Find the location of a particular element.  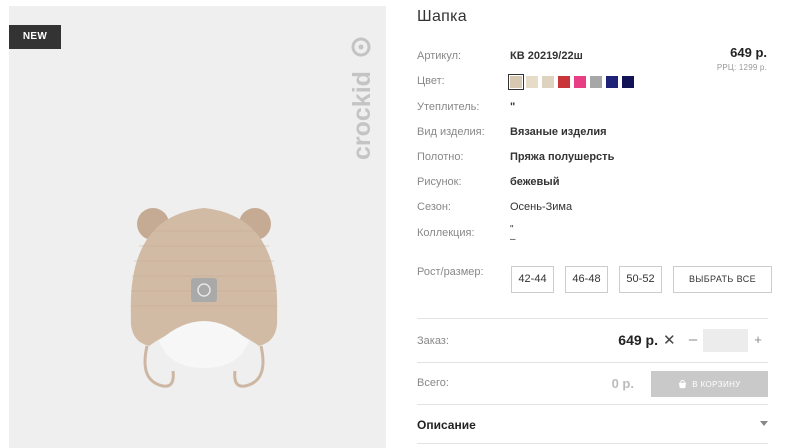

quantity-increase-button: + is located at coordinates (758, 340).